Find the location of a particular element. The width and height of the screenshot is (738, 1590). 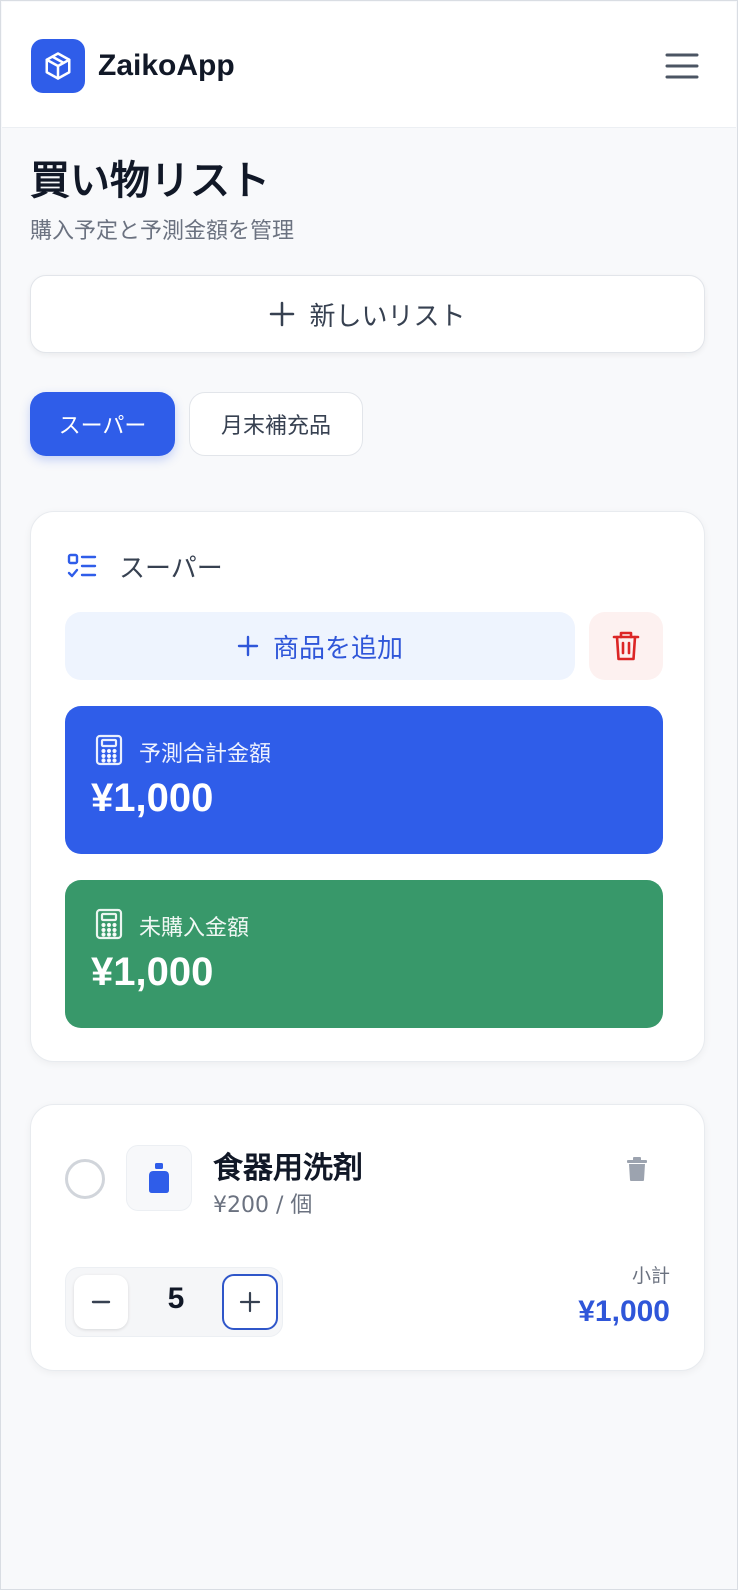

app-header: ZaikoApp is located at coordinates (369, 65).